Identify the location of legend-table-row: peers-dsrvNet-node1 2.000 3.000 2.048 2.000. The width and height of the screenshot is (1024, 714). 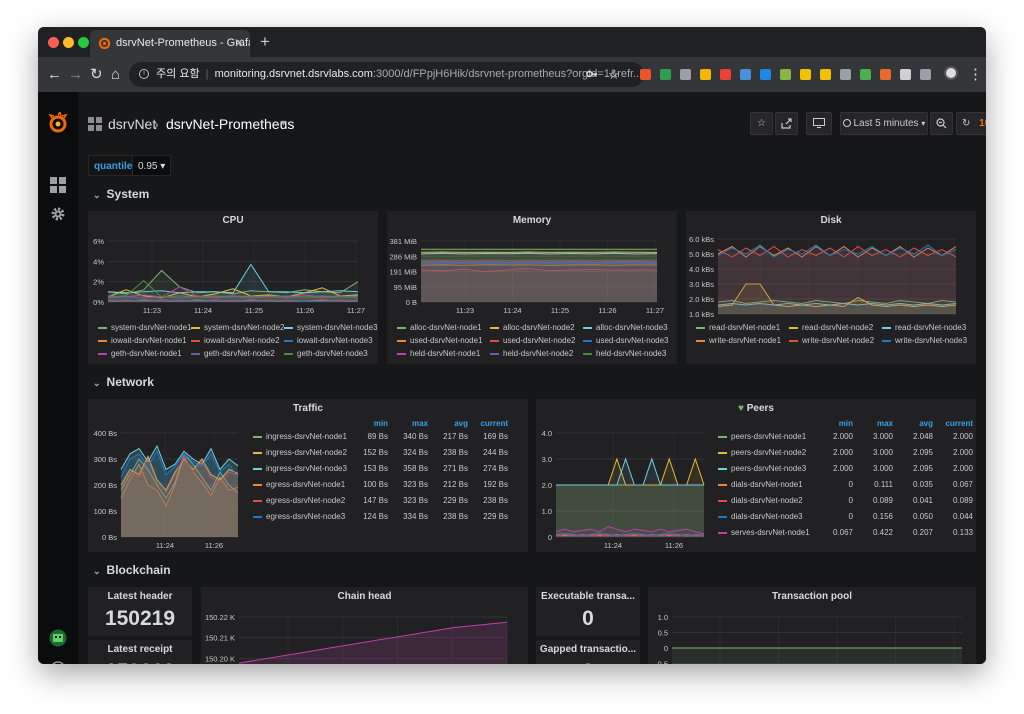
(845, 437).